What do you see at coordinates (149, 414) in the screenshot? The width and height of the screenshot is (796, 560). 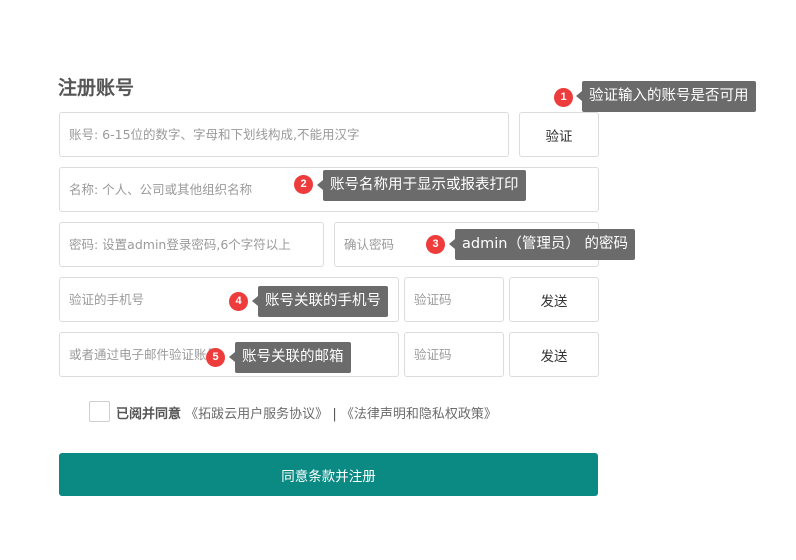 I see `agree-label: 已阅并同意` at bounding box center [149, 414].